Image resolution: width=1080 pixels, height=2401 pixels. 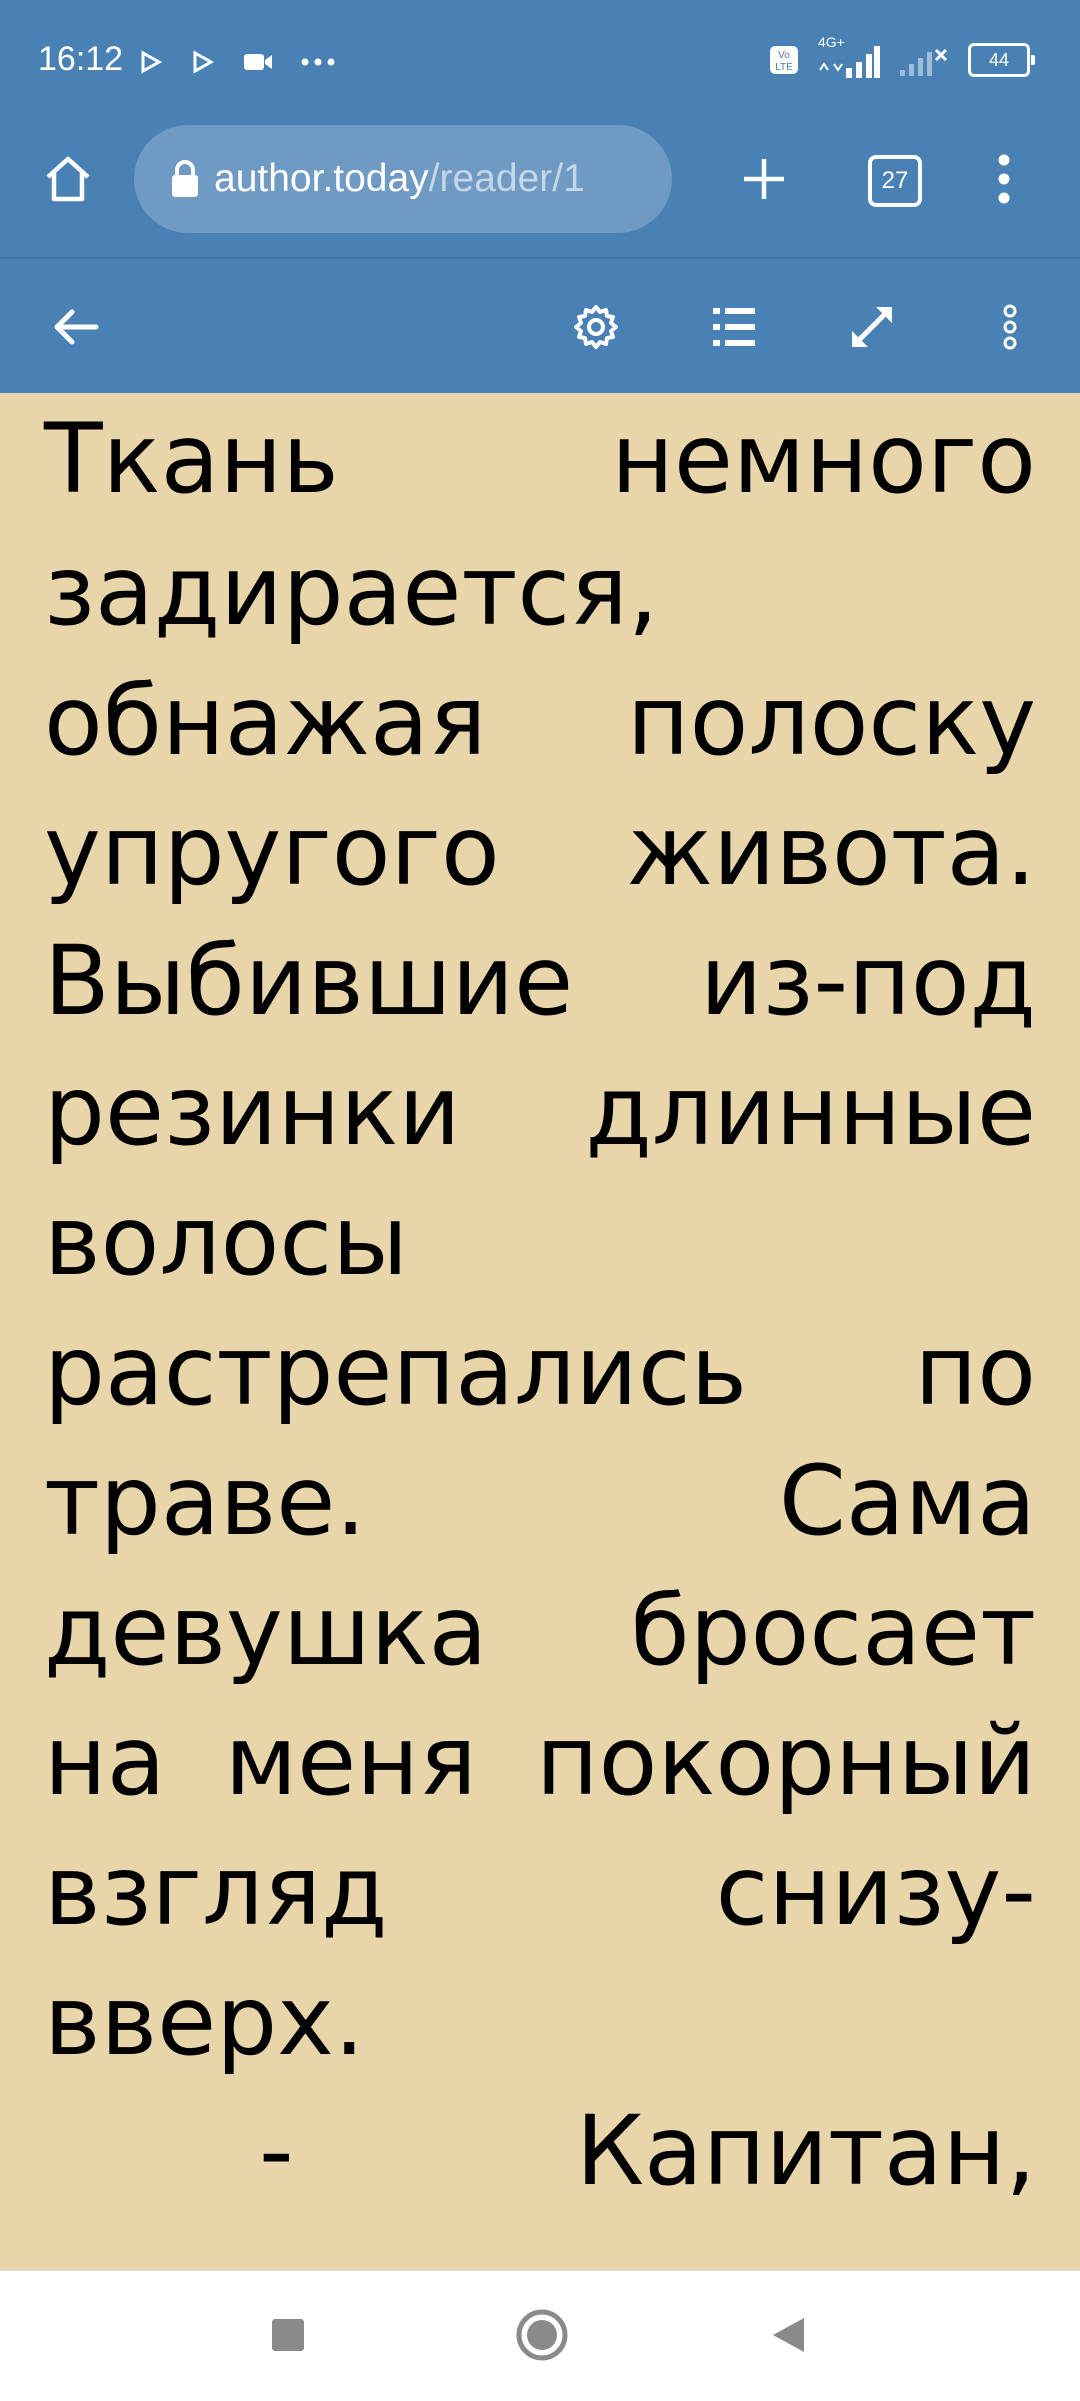 What do you see at coordinates (540, 1111) in the screenshot?
I see `text-line: резинки длинные` at bounding box center [540, 1111].